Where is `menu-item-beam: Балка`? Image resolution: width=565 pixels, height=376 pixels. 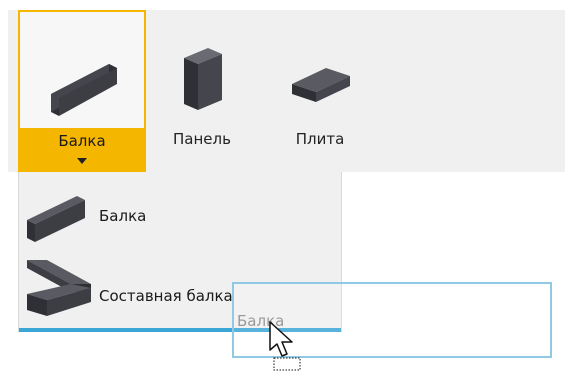
menu-item-beam: Балка is located at coordinates (180, 220).